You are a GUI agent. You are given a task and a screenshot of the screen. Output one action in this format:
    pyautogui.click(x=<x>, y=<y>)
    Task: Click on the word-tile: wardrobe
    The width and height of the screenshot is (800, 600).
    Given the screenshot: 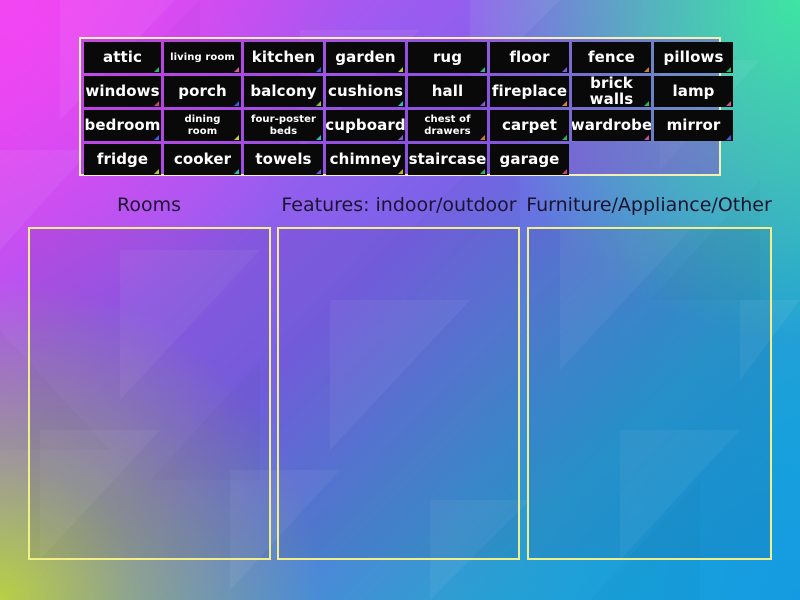 What is the action you would take?
    pyautogui.click(x=611, y=125)
    